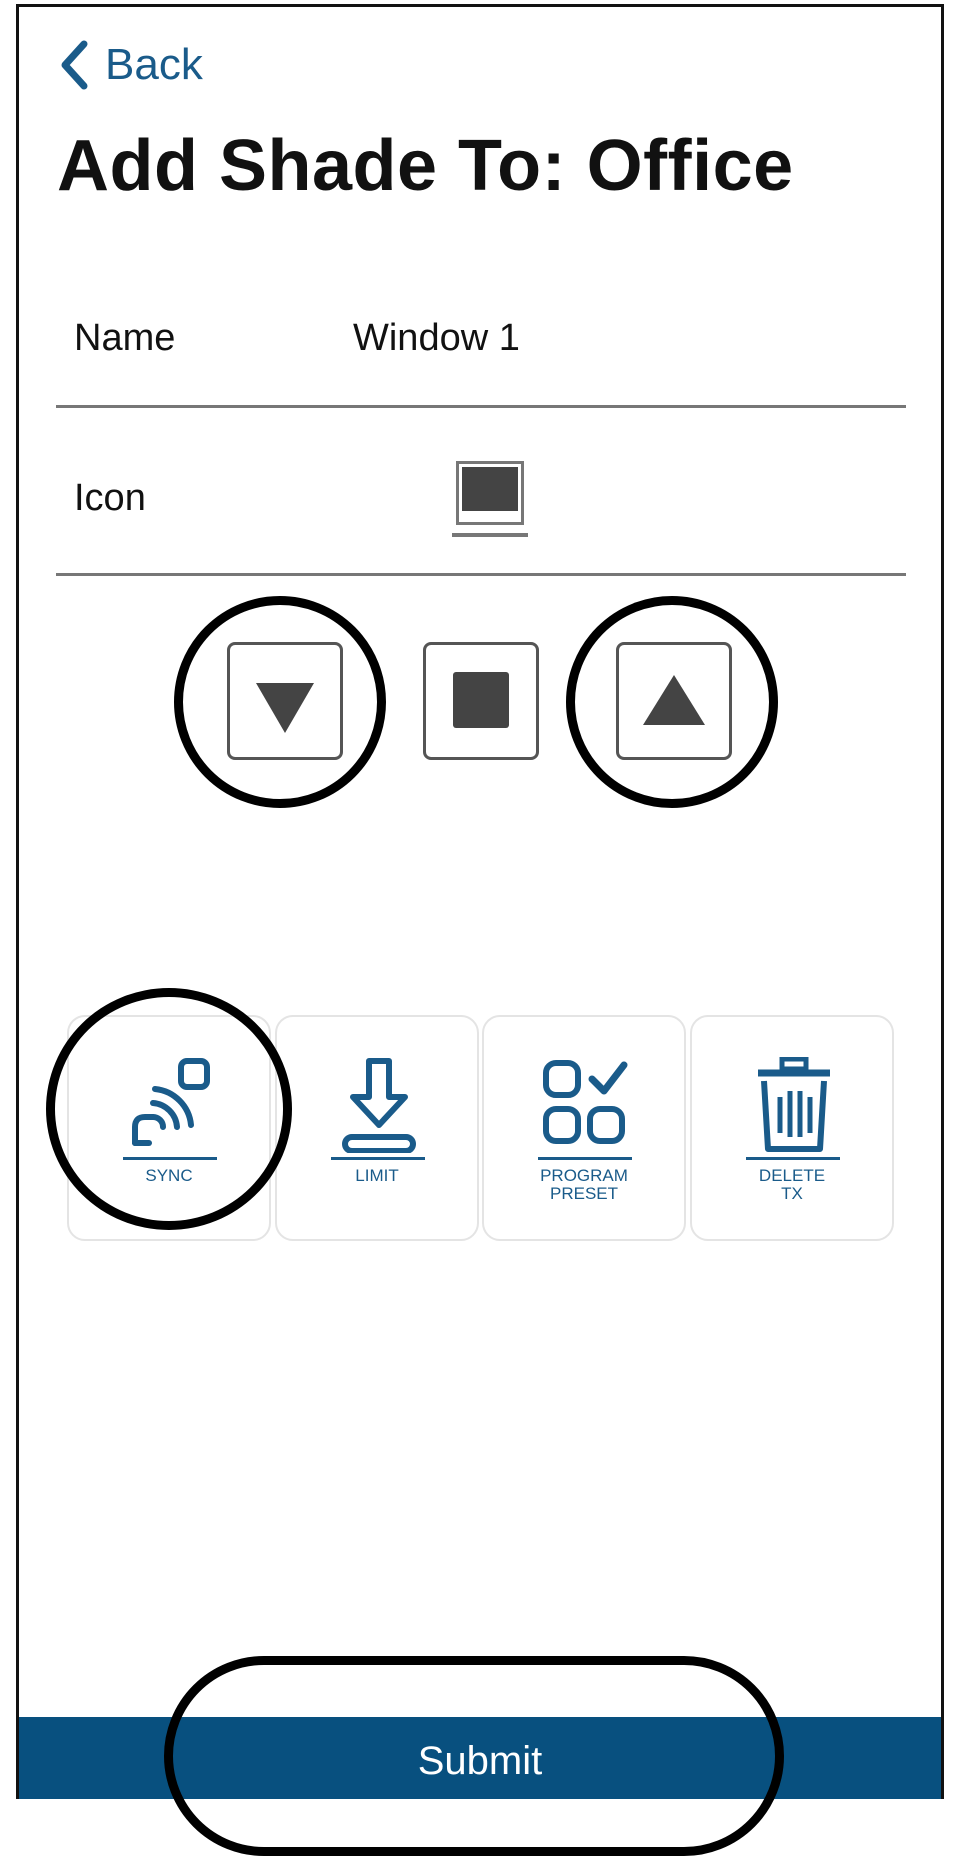 Image resolution: width=959 pixels, height=1856 pixels. Describe the element at coordinates (74, 65) in the screenshot. I see `chevron-left-icon` at that location.